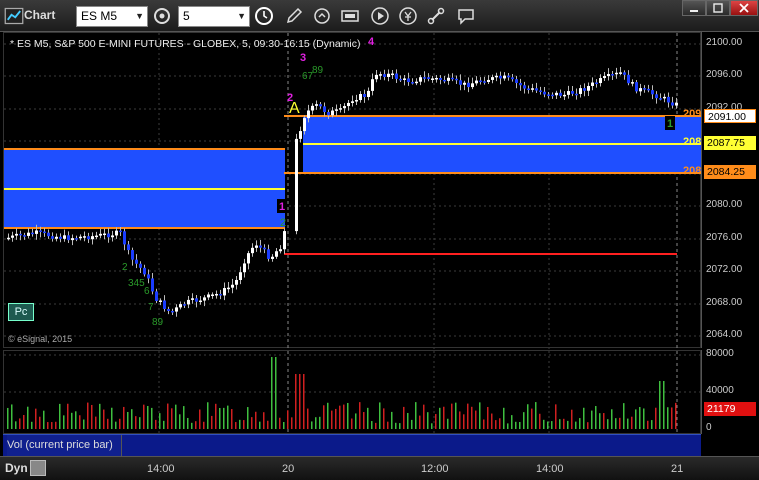  What do you see at coordinates (64, 445) in the screenshot?
I see `volume-study-label: Vol (current price bar)` at bounding box center [64, 445].